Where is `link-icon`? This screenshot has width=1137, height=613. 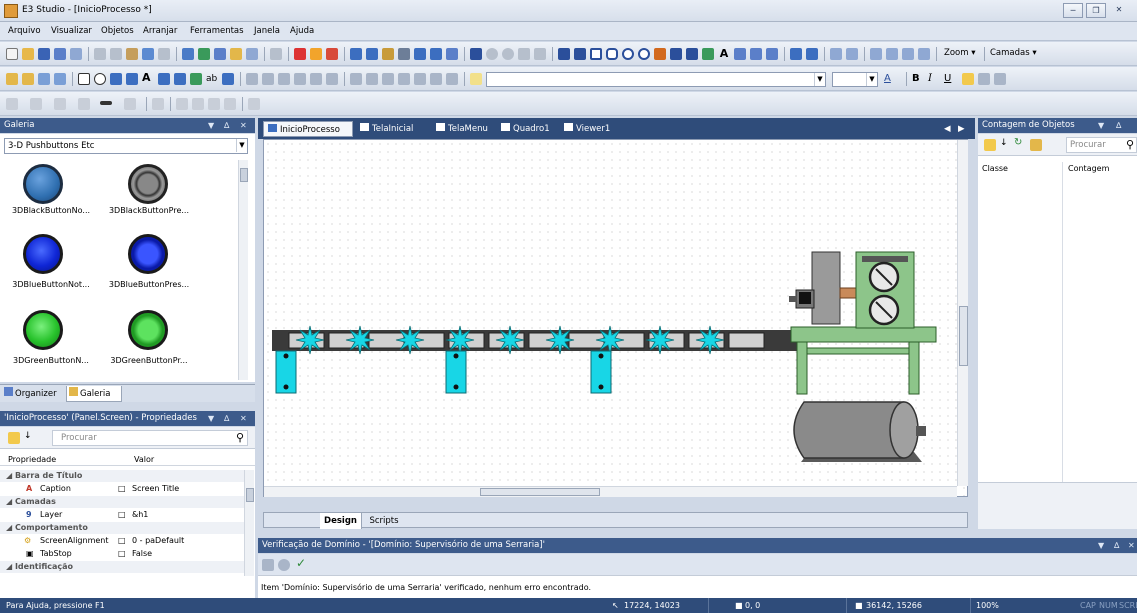
link-icon is located at coordinates (276, 54).